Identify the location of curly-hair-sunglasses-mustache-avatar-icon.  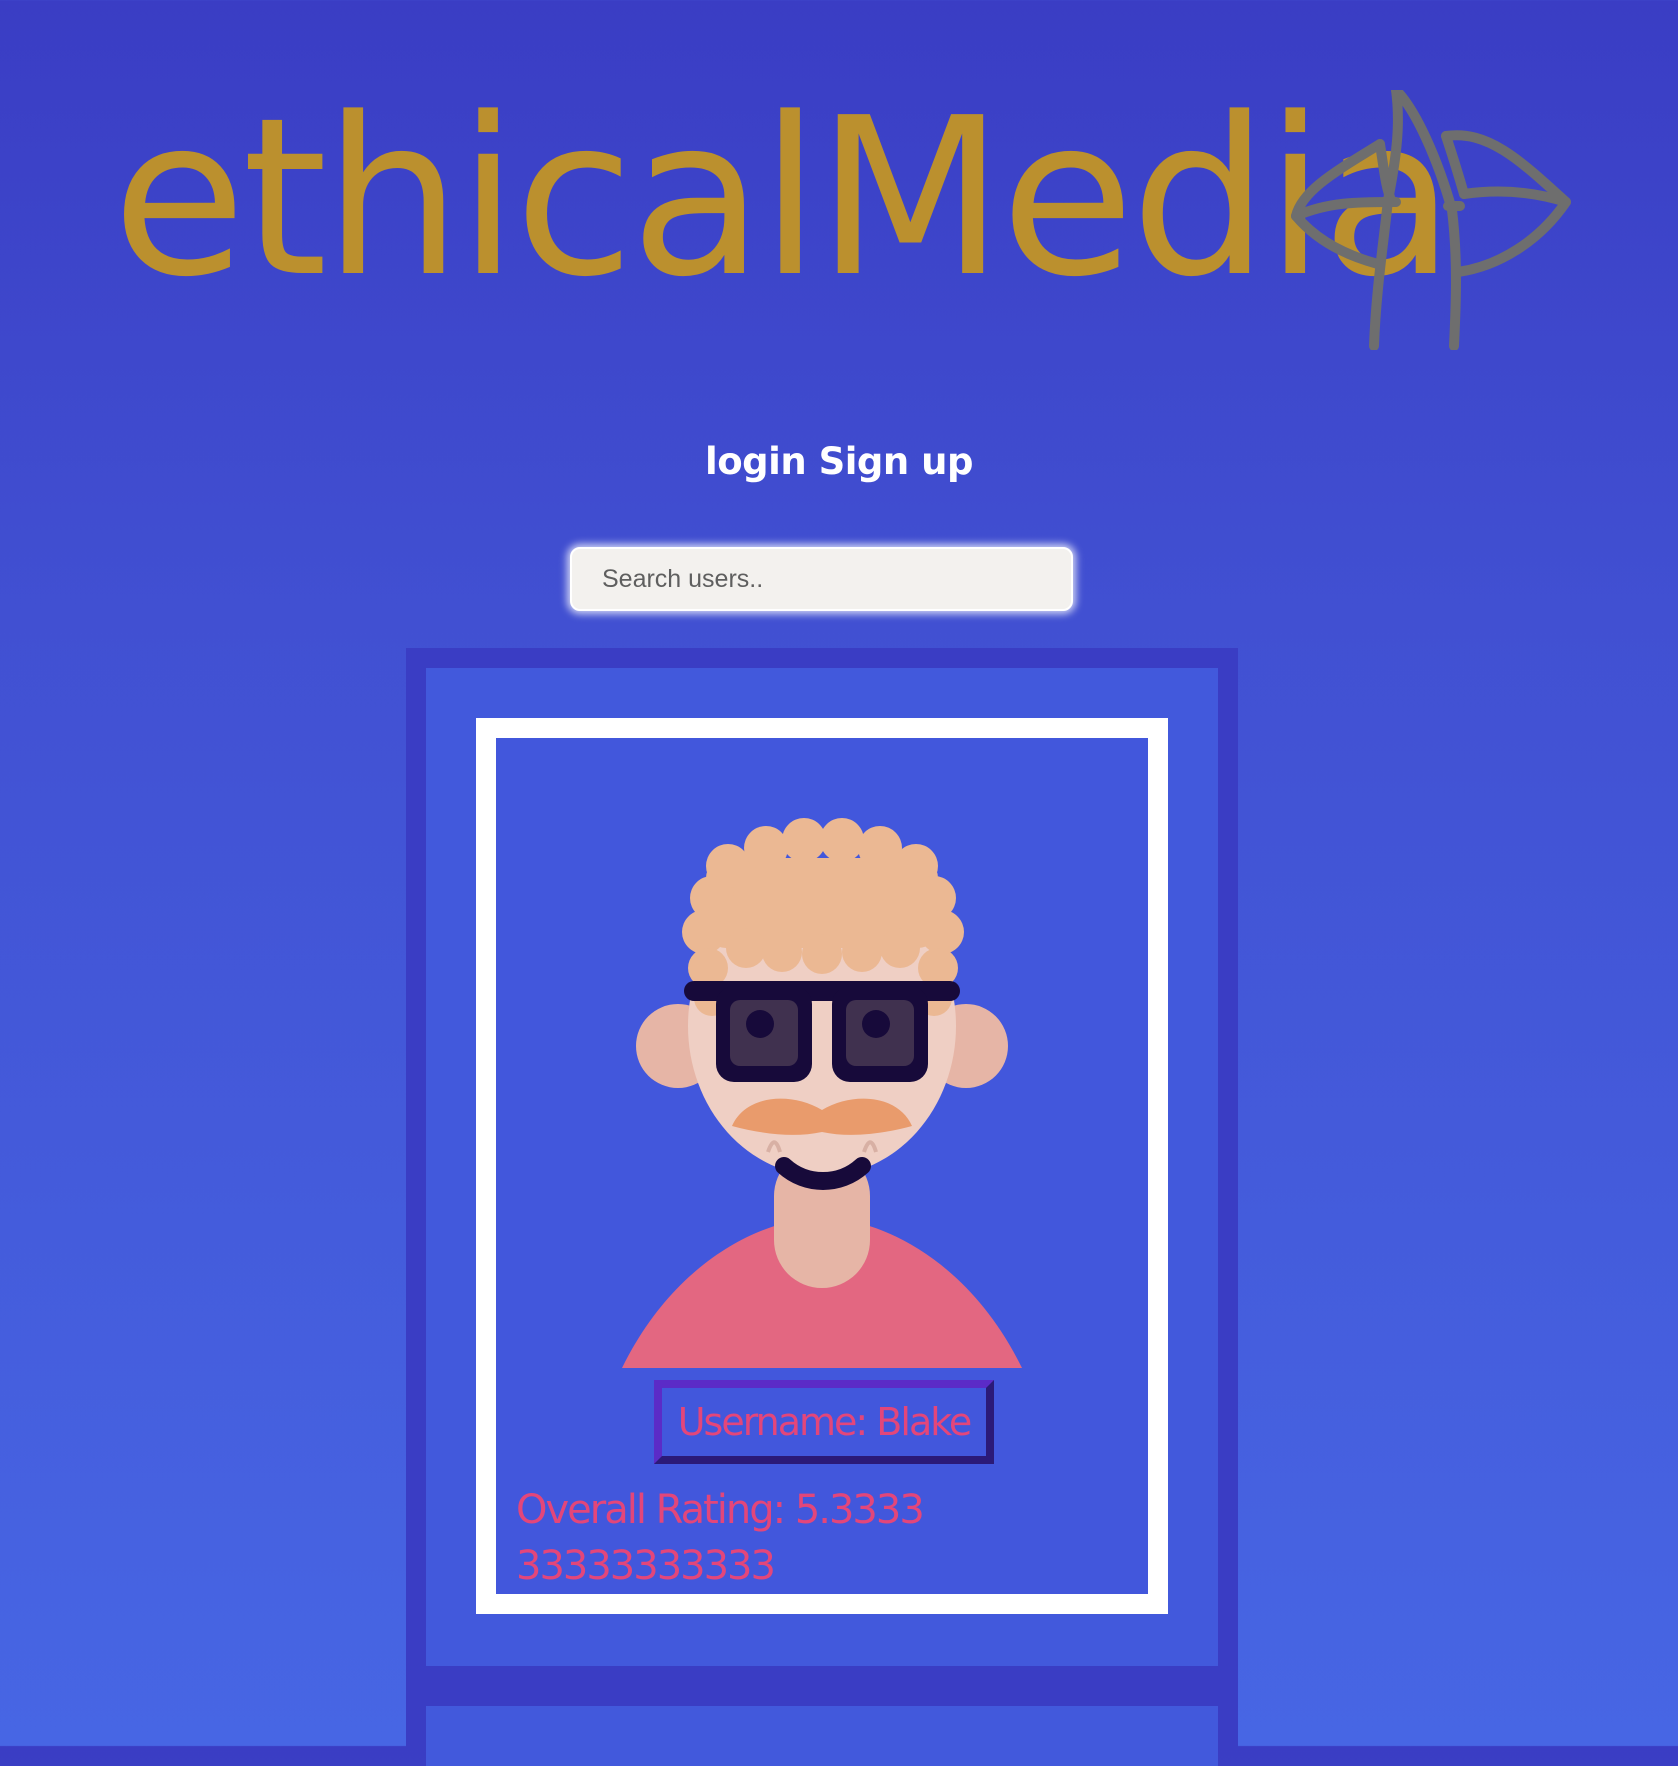
(822, 1093).